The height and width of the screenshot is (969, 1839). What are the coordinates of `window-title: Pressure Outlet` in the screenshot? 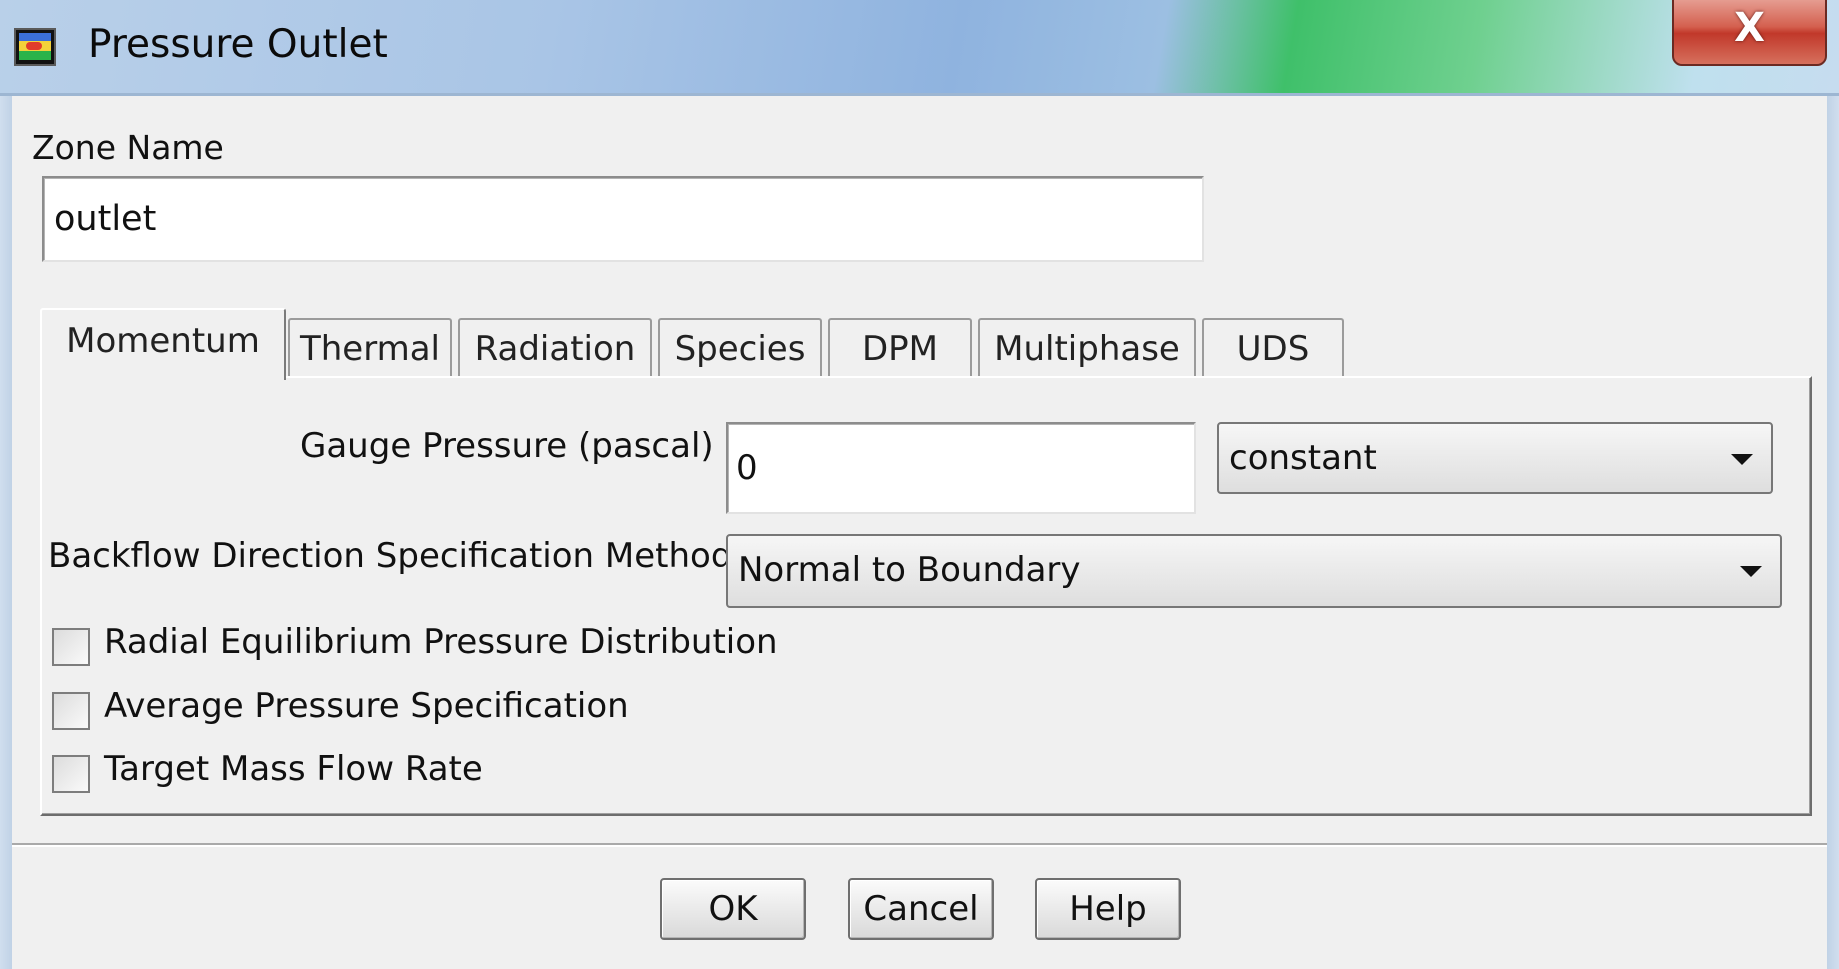 It's located at (238, 44).